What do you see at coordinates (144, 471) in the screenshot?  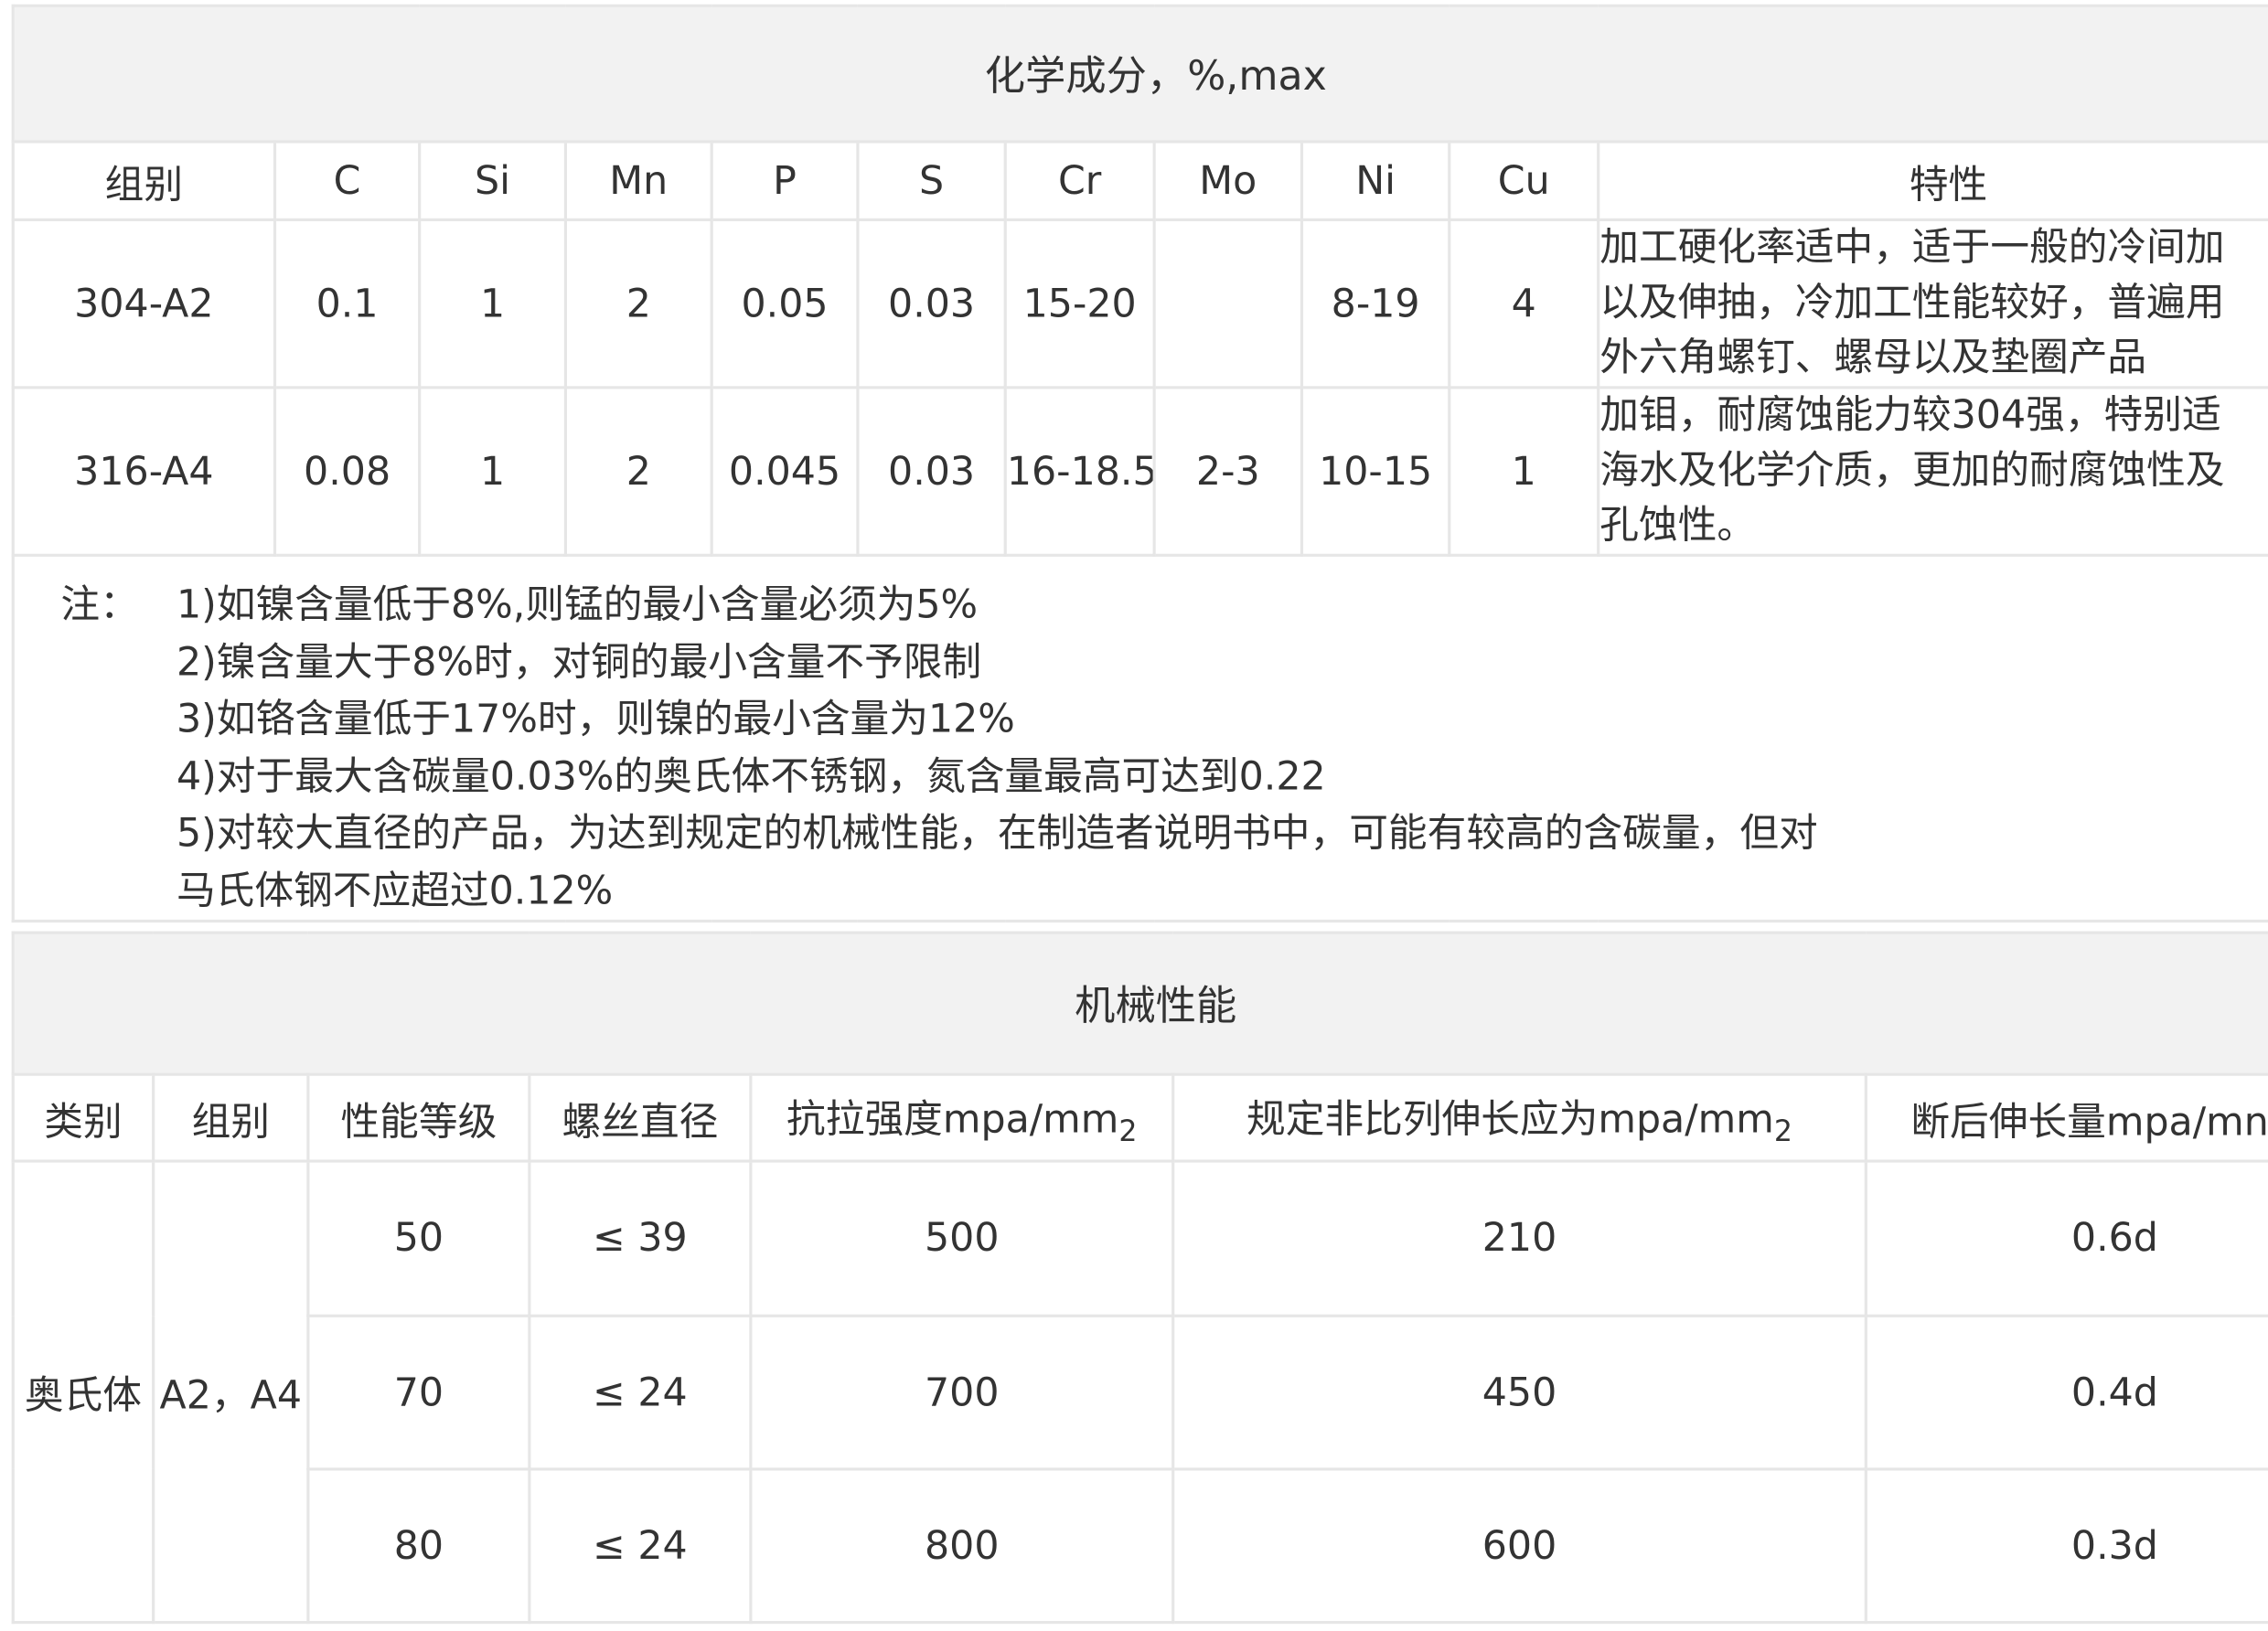 I see `grade-cell: 316-A4` at bounding box center [144, 471].